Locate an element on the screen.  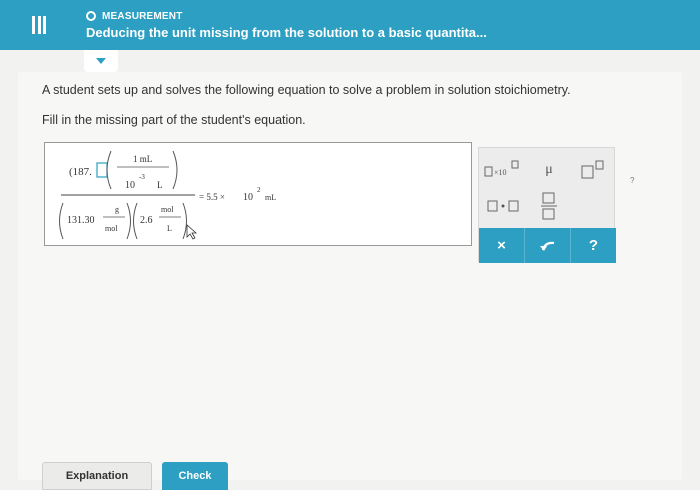
mu-key: μ is located at coordinates (549, 170).